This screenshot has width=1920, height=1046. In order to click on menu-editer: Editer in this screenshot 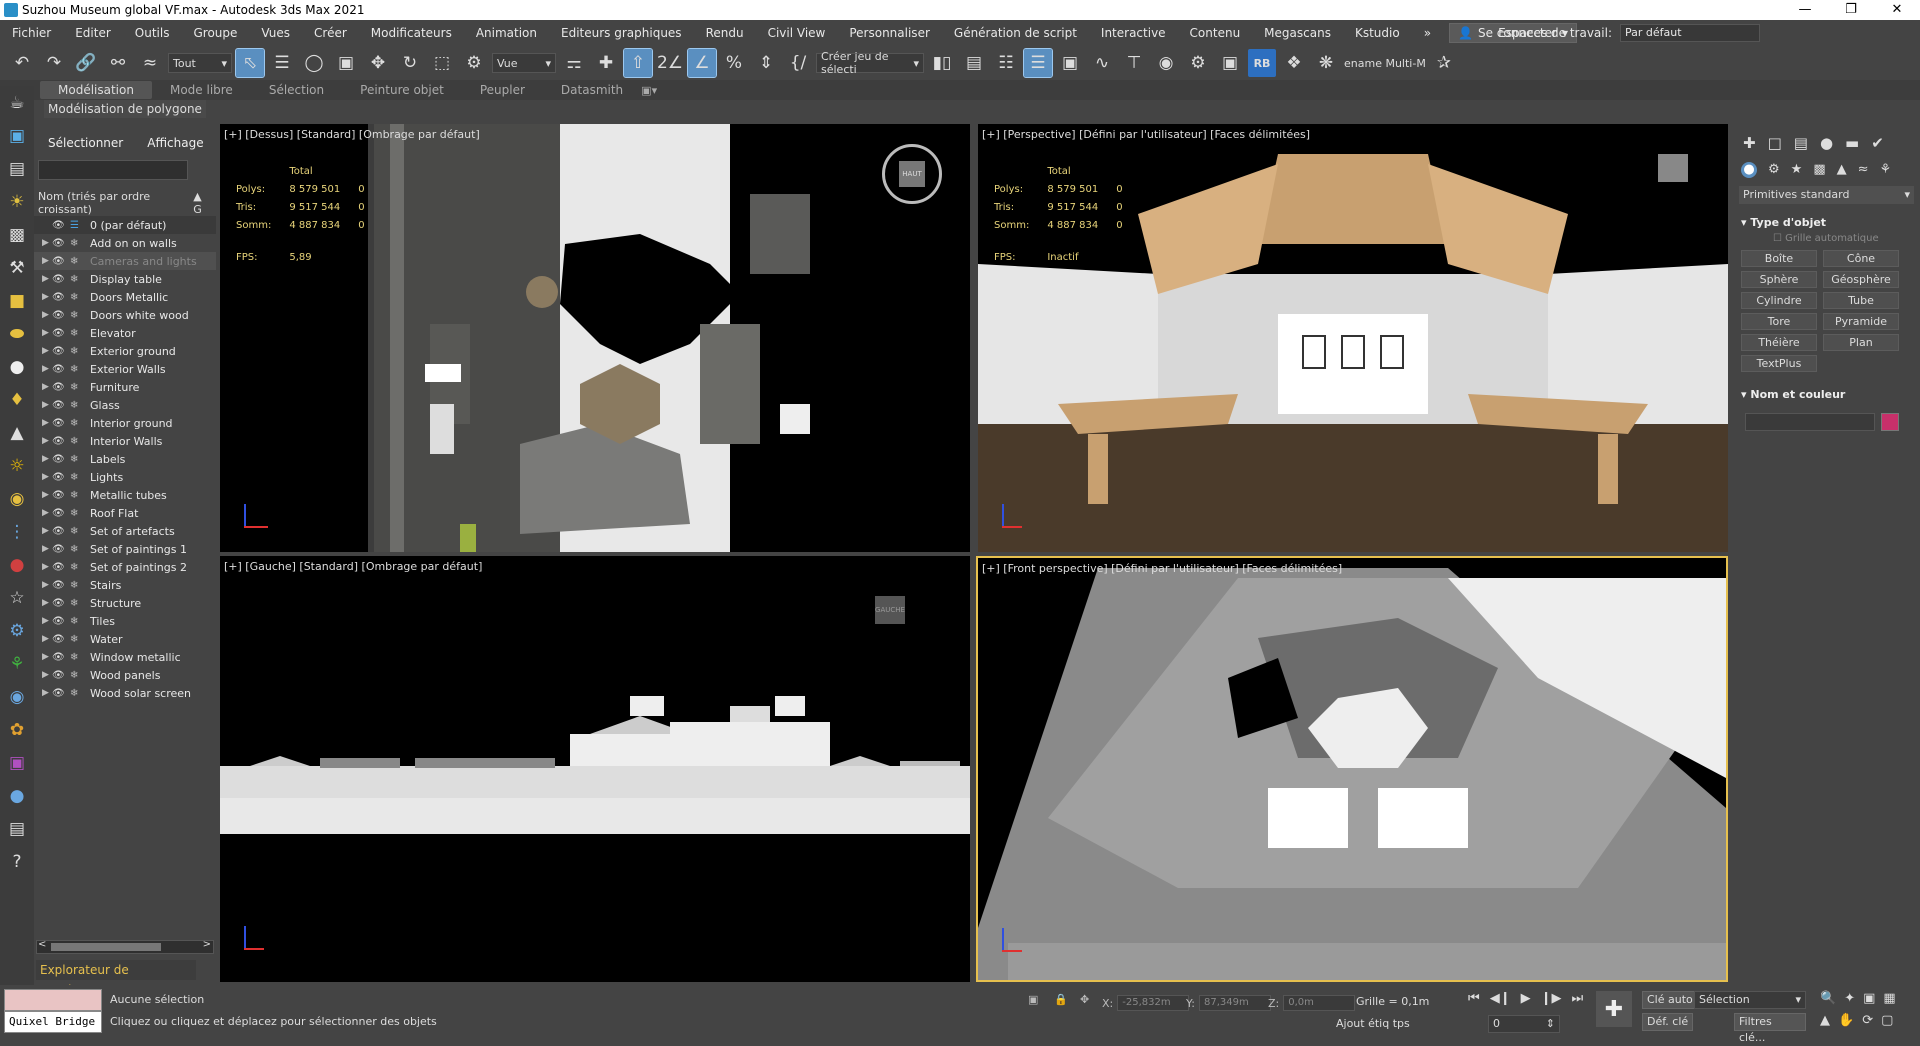, I will do `click(93, 33)`.